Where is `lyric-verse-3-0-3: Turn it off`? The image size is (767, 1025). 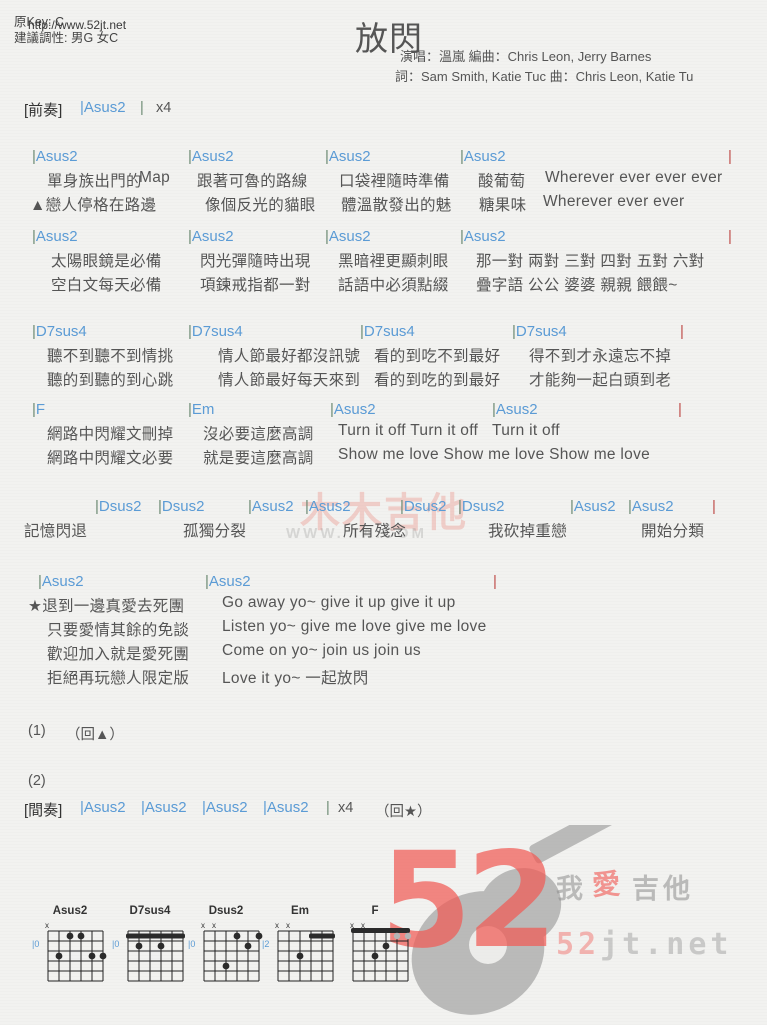
lyric-verse-3-0-3: Turn it off is located at coordinates (526, 430).